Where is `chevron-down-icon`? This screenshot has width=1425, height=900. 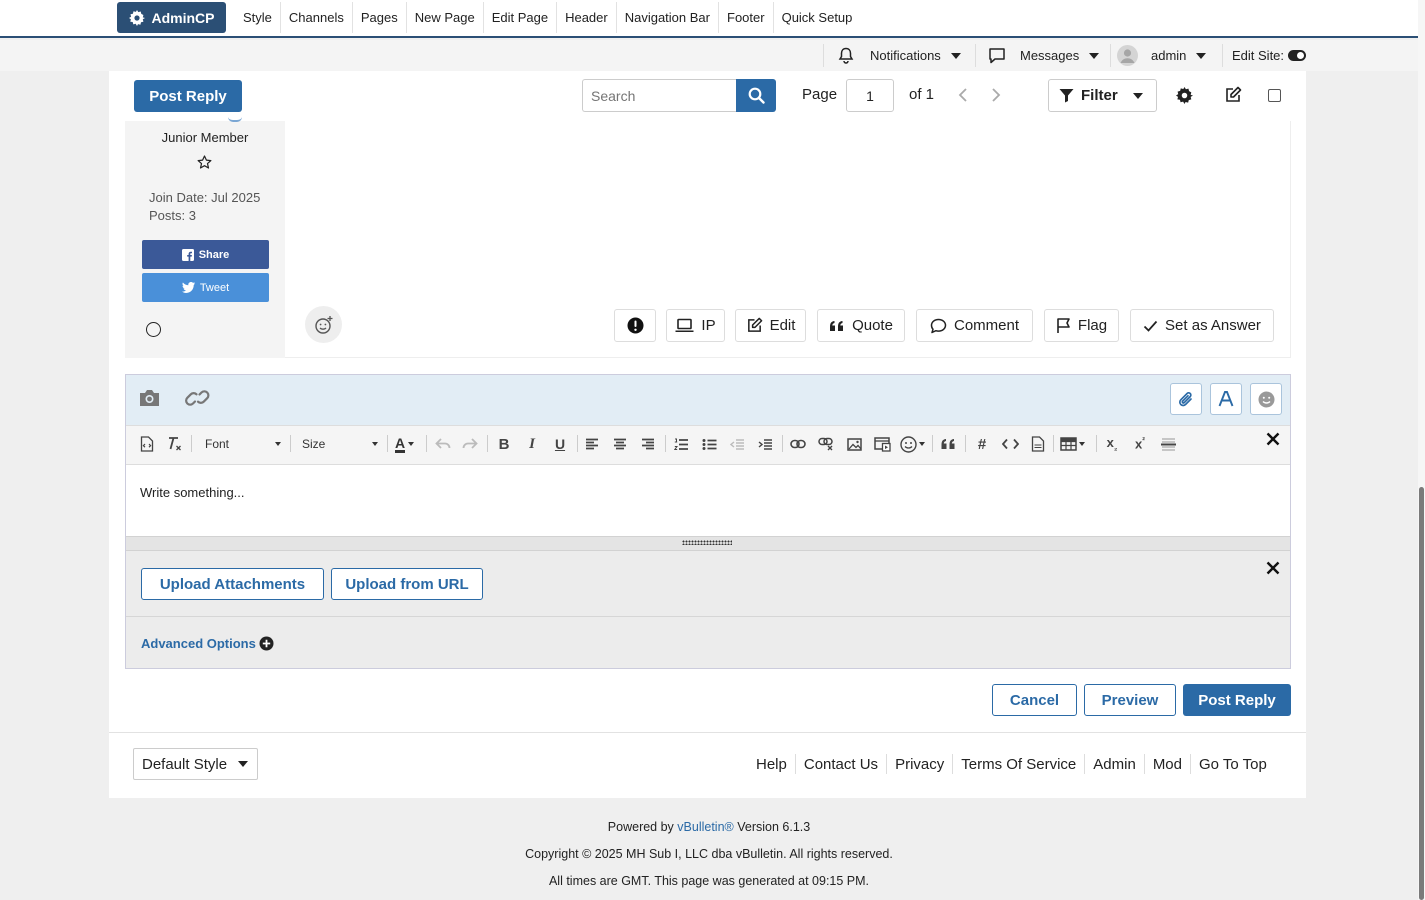 chevron-down-icon is located at coordinates (375, 444).